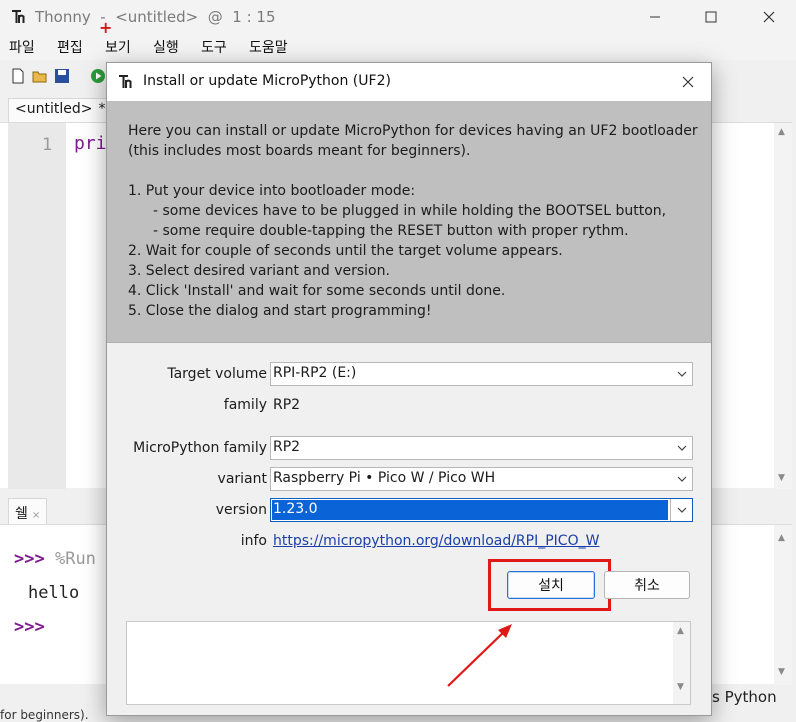  I want to click on install-button: 설치, so click(551, 585).